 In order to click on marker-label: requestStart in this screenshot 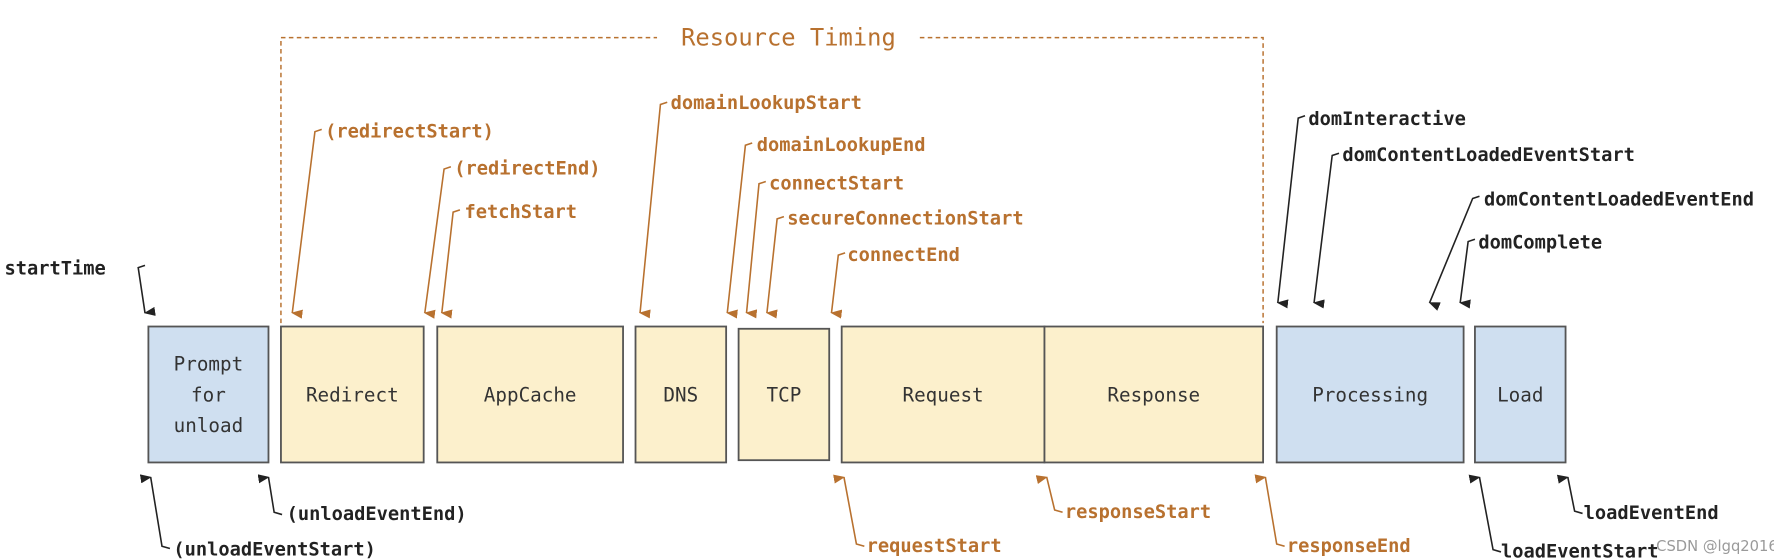, I will do `click(934, 546)`.